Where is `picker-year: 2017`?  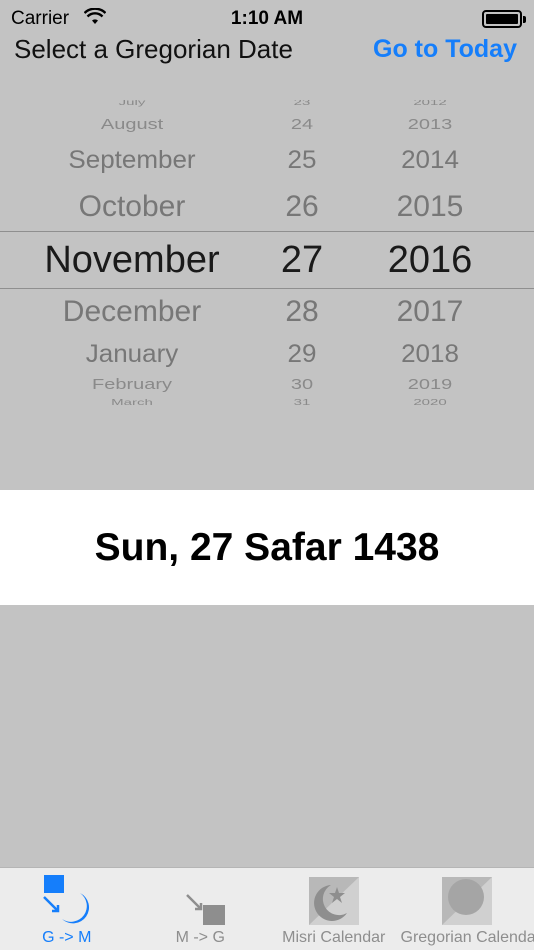
picker-year: 2017 is located at coordinates (430, 311).